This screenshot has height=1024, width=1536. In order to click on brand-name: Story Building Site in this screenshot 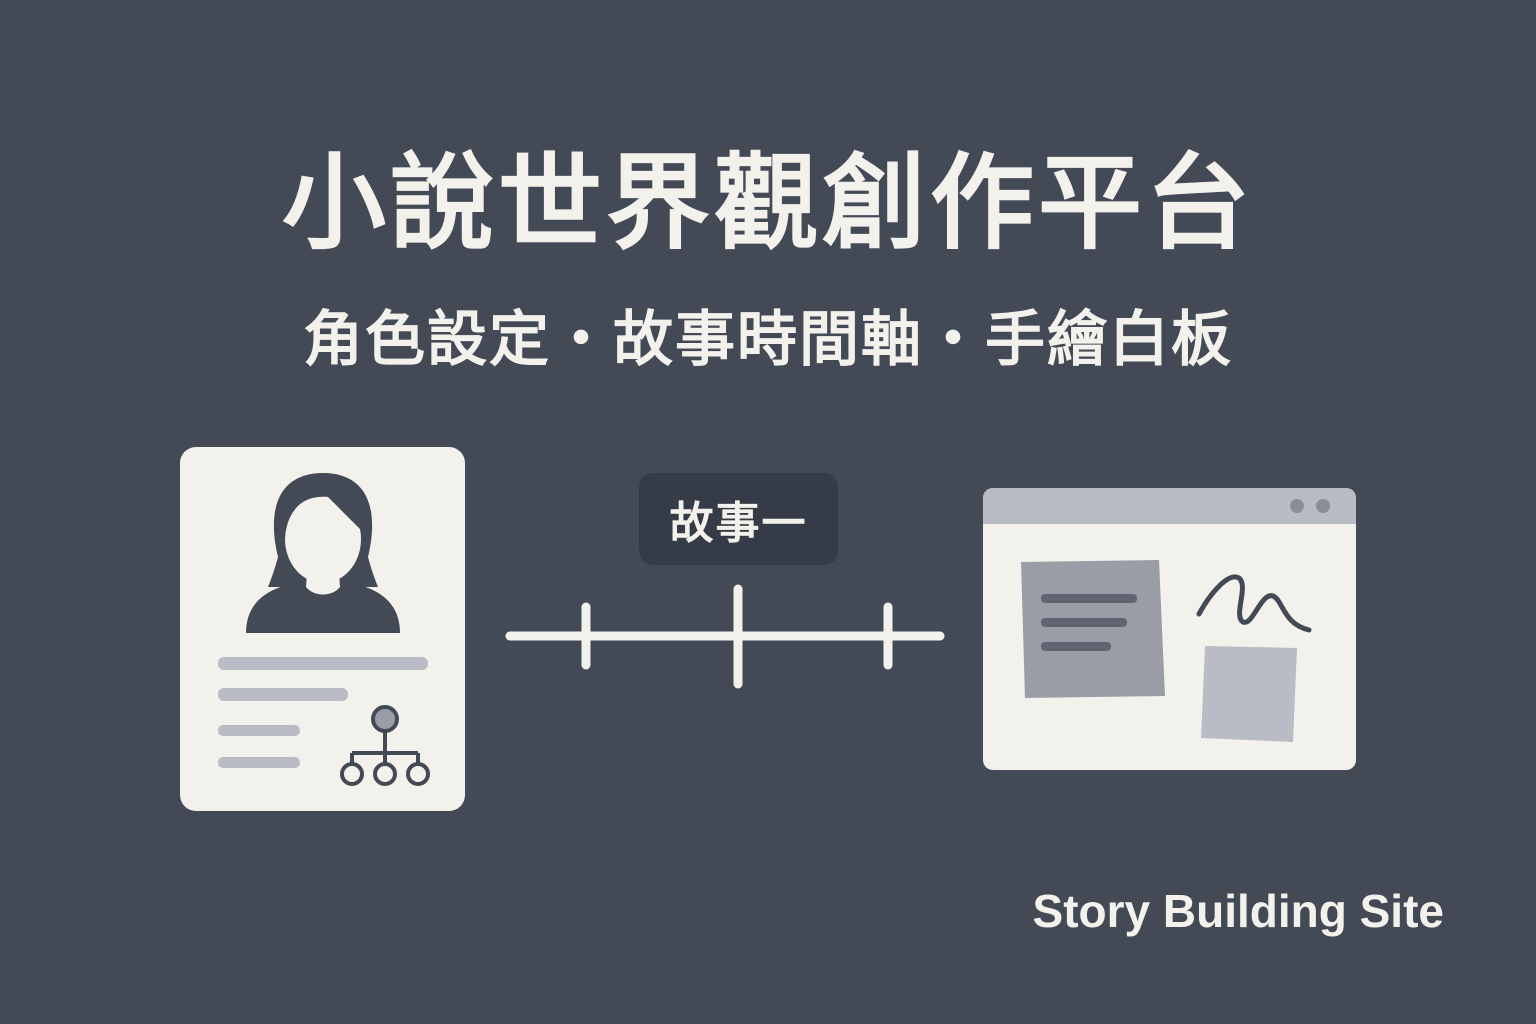, I will do `click(1238, 911)`.